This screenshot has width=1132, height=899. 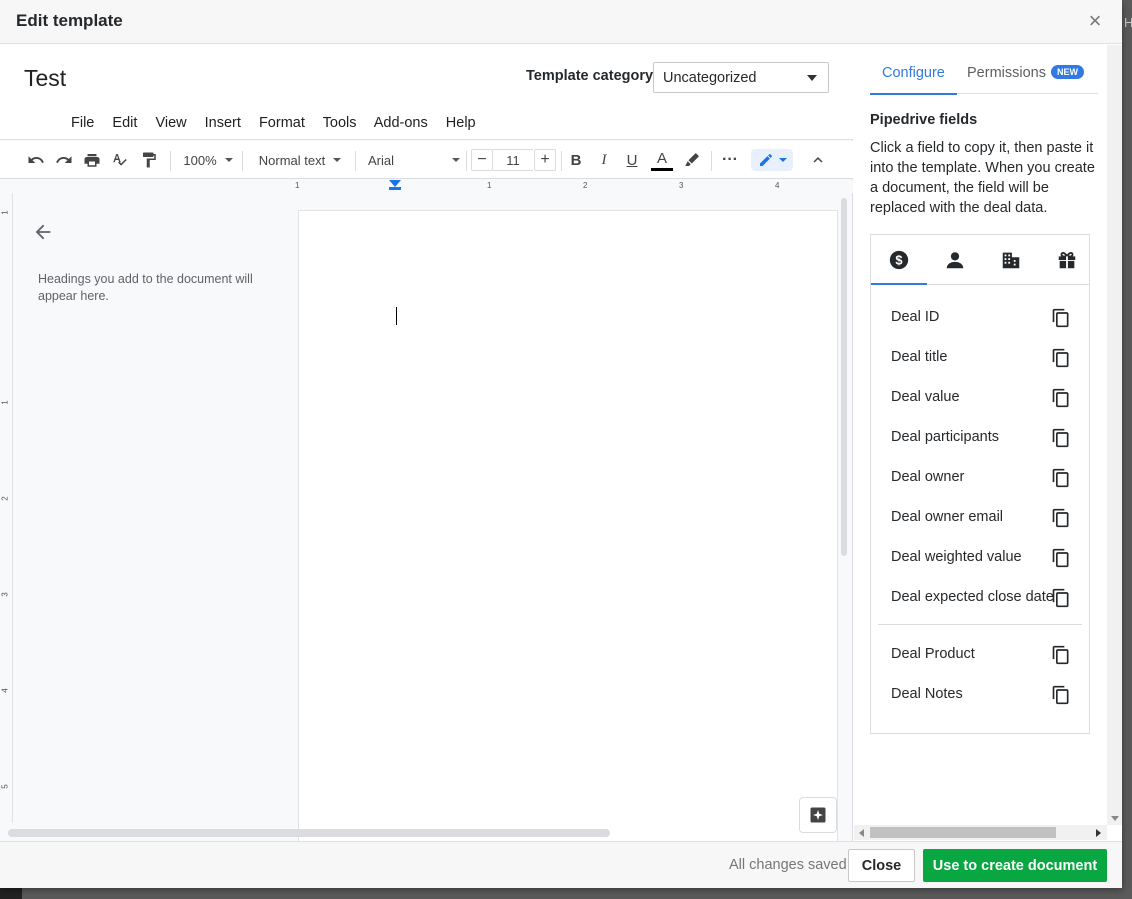 I want to click on scroll-right-icon, so click(x=1098, y=833).